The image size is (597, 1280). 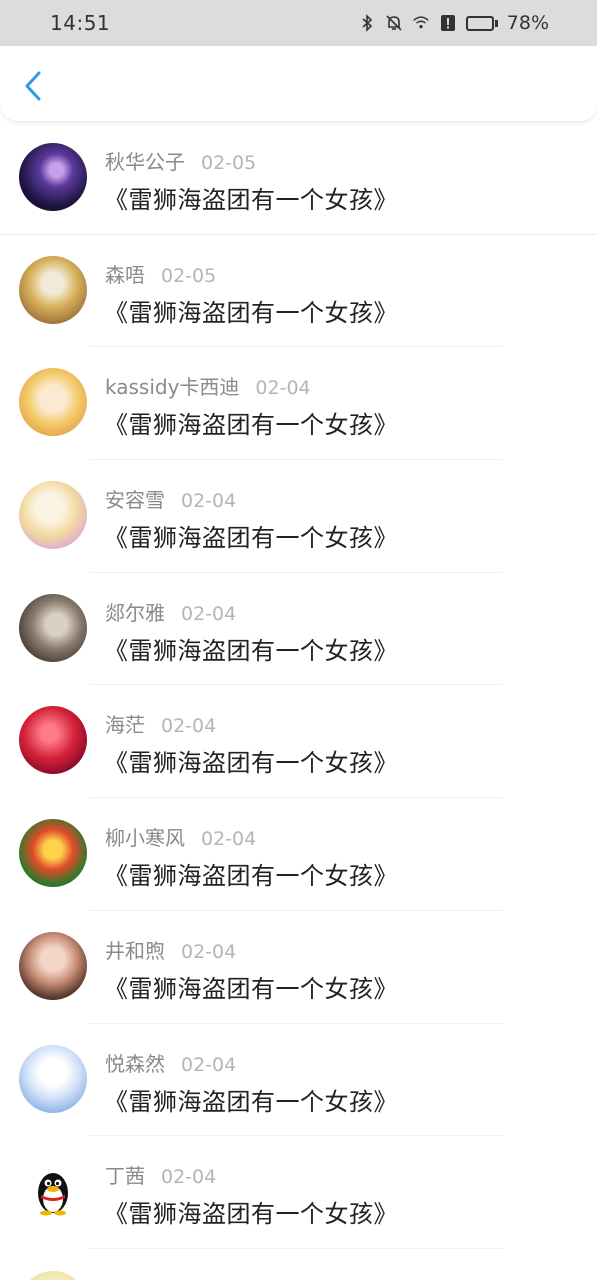 What do you see at coordinates (125, 1174) in the screenshot?
I see `user-name: 丁茜` at bounding box center [125, 1174].